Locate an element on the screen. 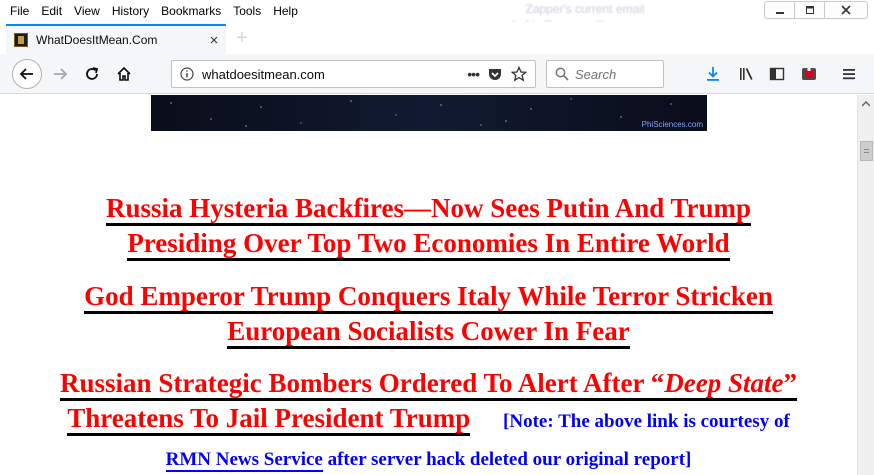 The height and width of the screenshot is (475, 874). download-icon is located at coordinates (713, 74).